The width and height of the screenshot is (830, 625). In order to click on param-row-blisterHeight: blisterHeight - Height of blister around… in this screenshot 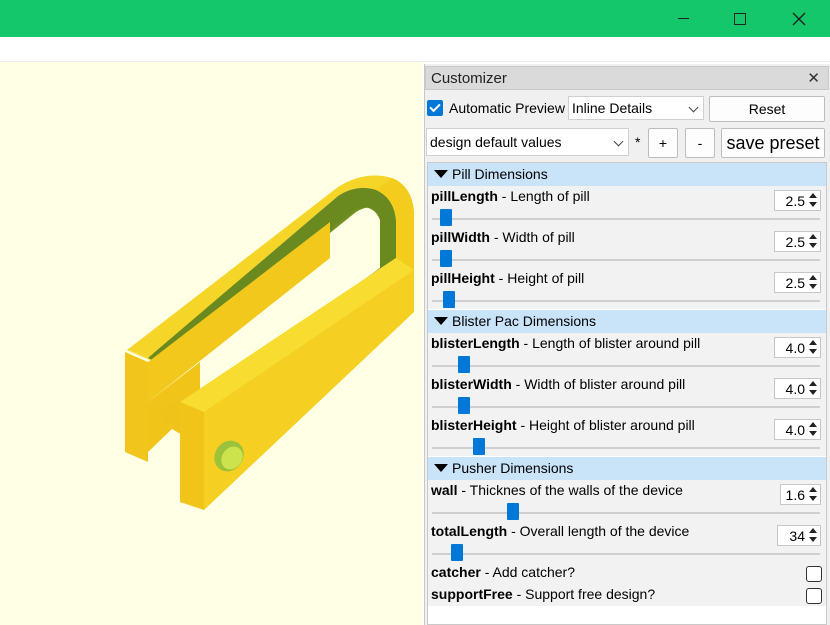, I will do `click(627, 435)`.